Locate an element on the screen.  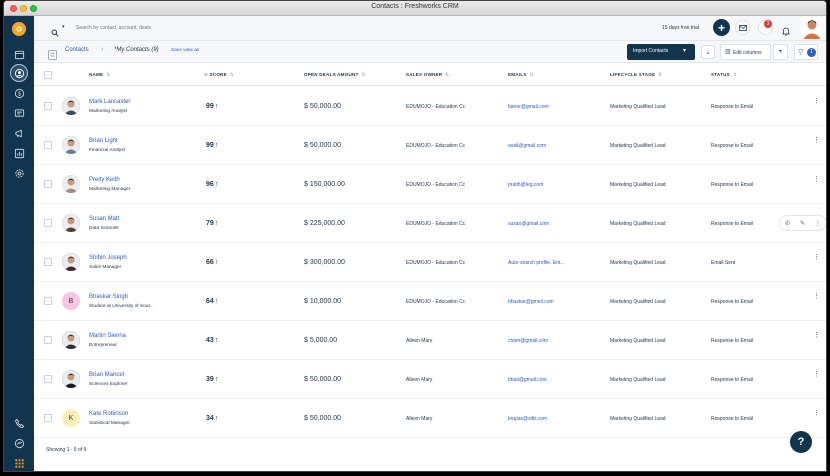
campaigns-icon is located at coordinates (19, 133).